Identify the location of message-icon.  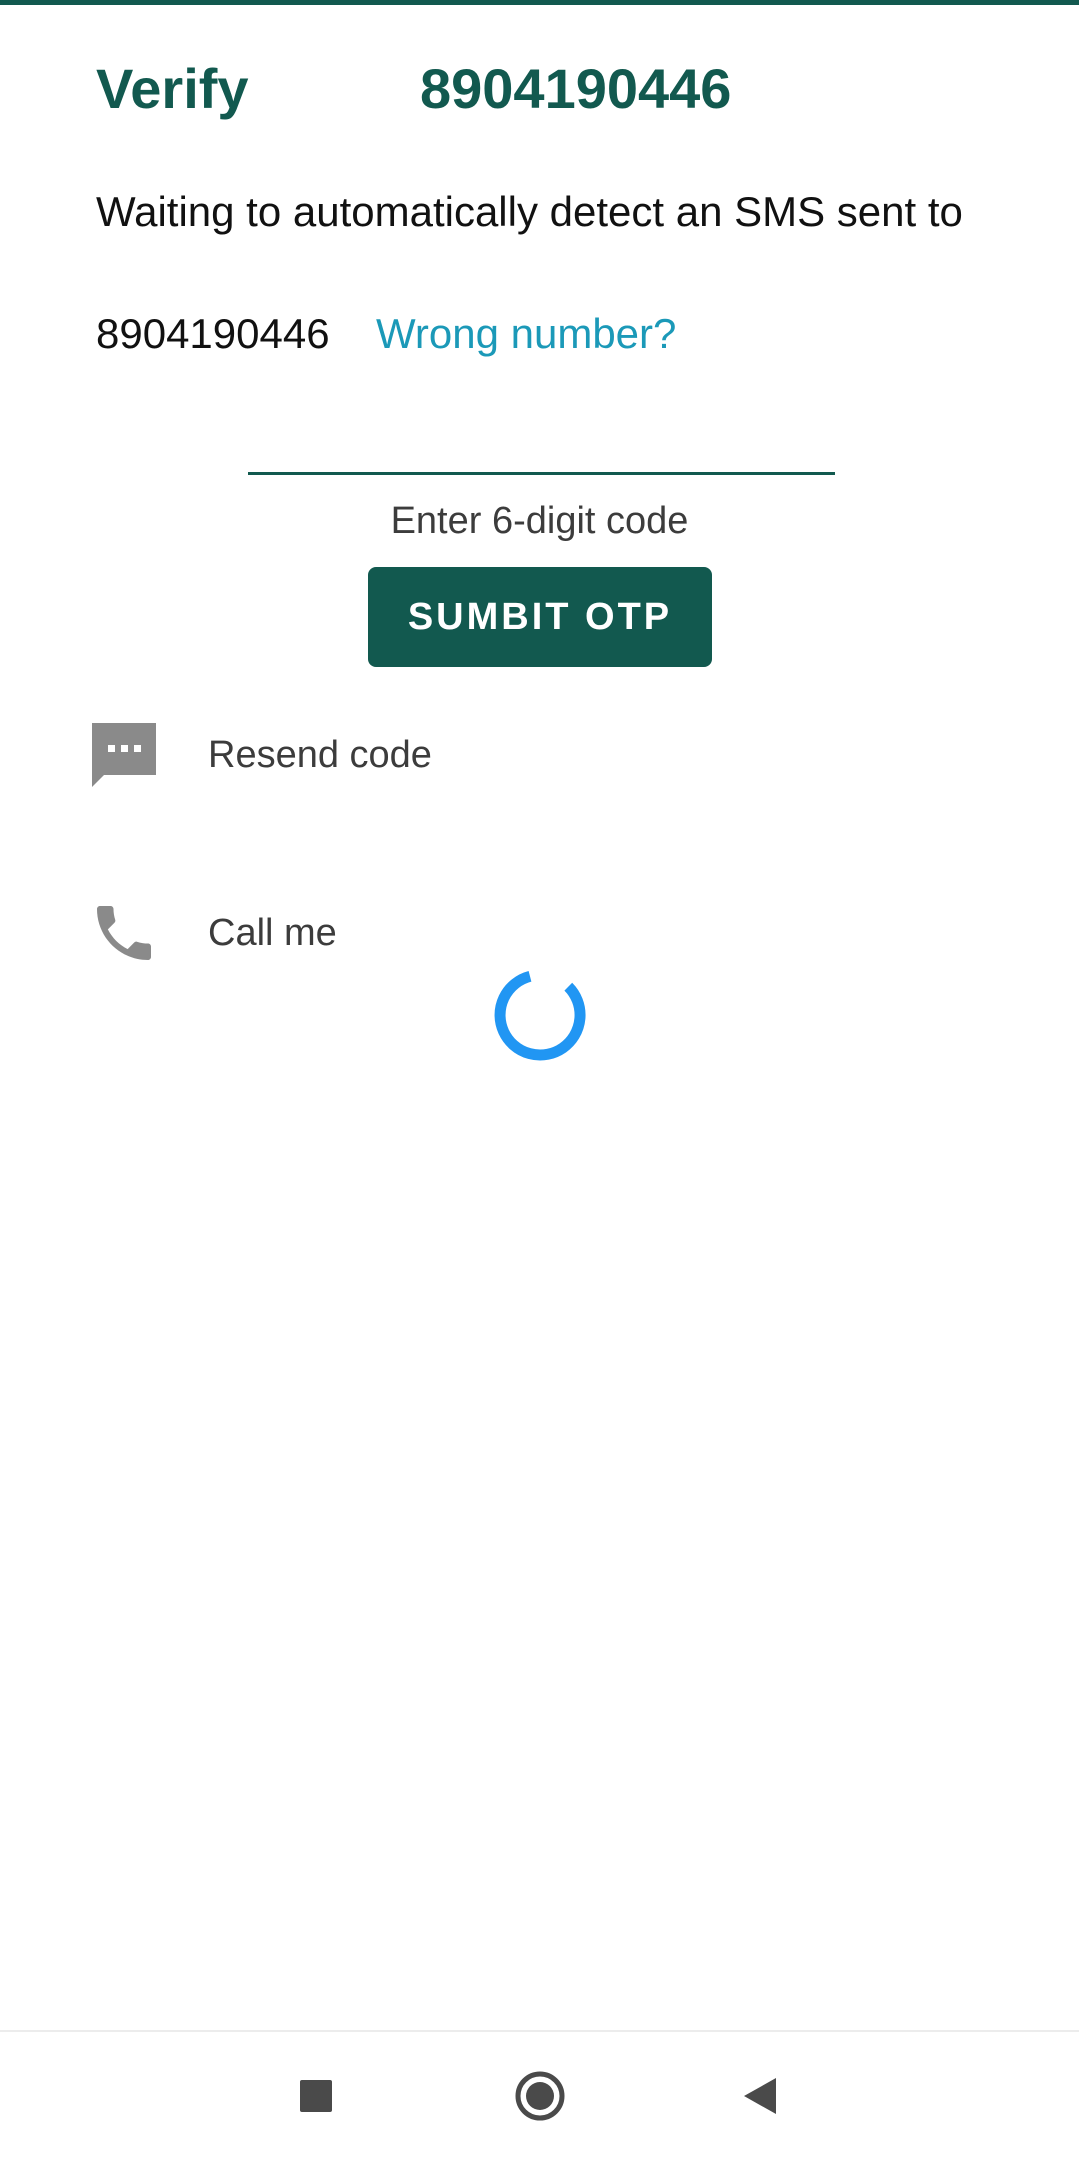
(124, 755).